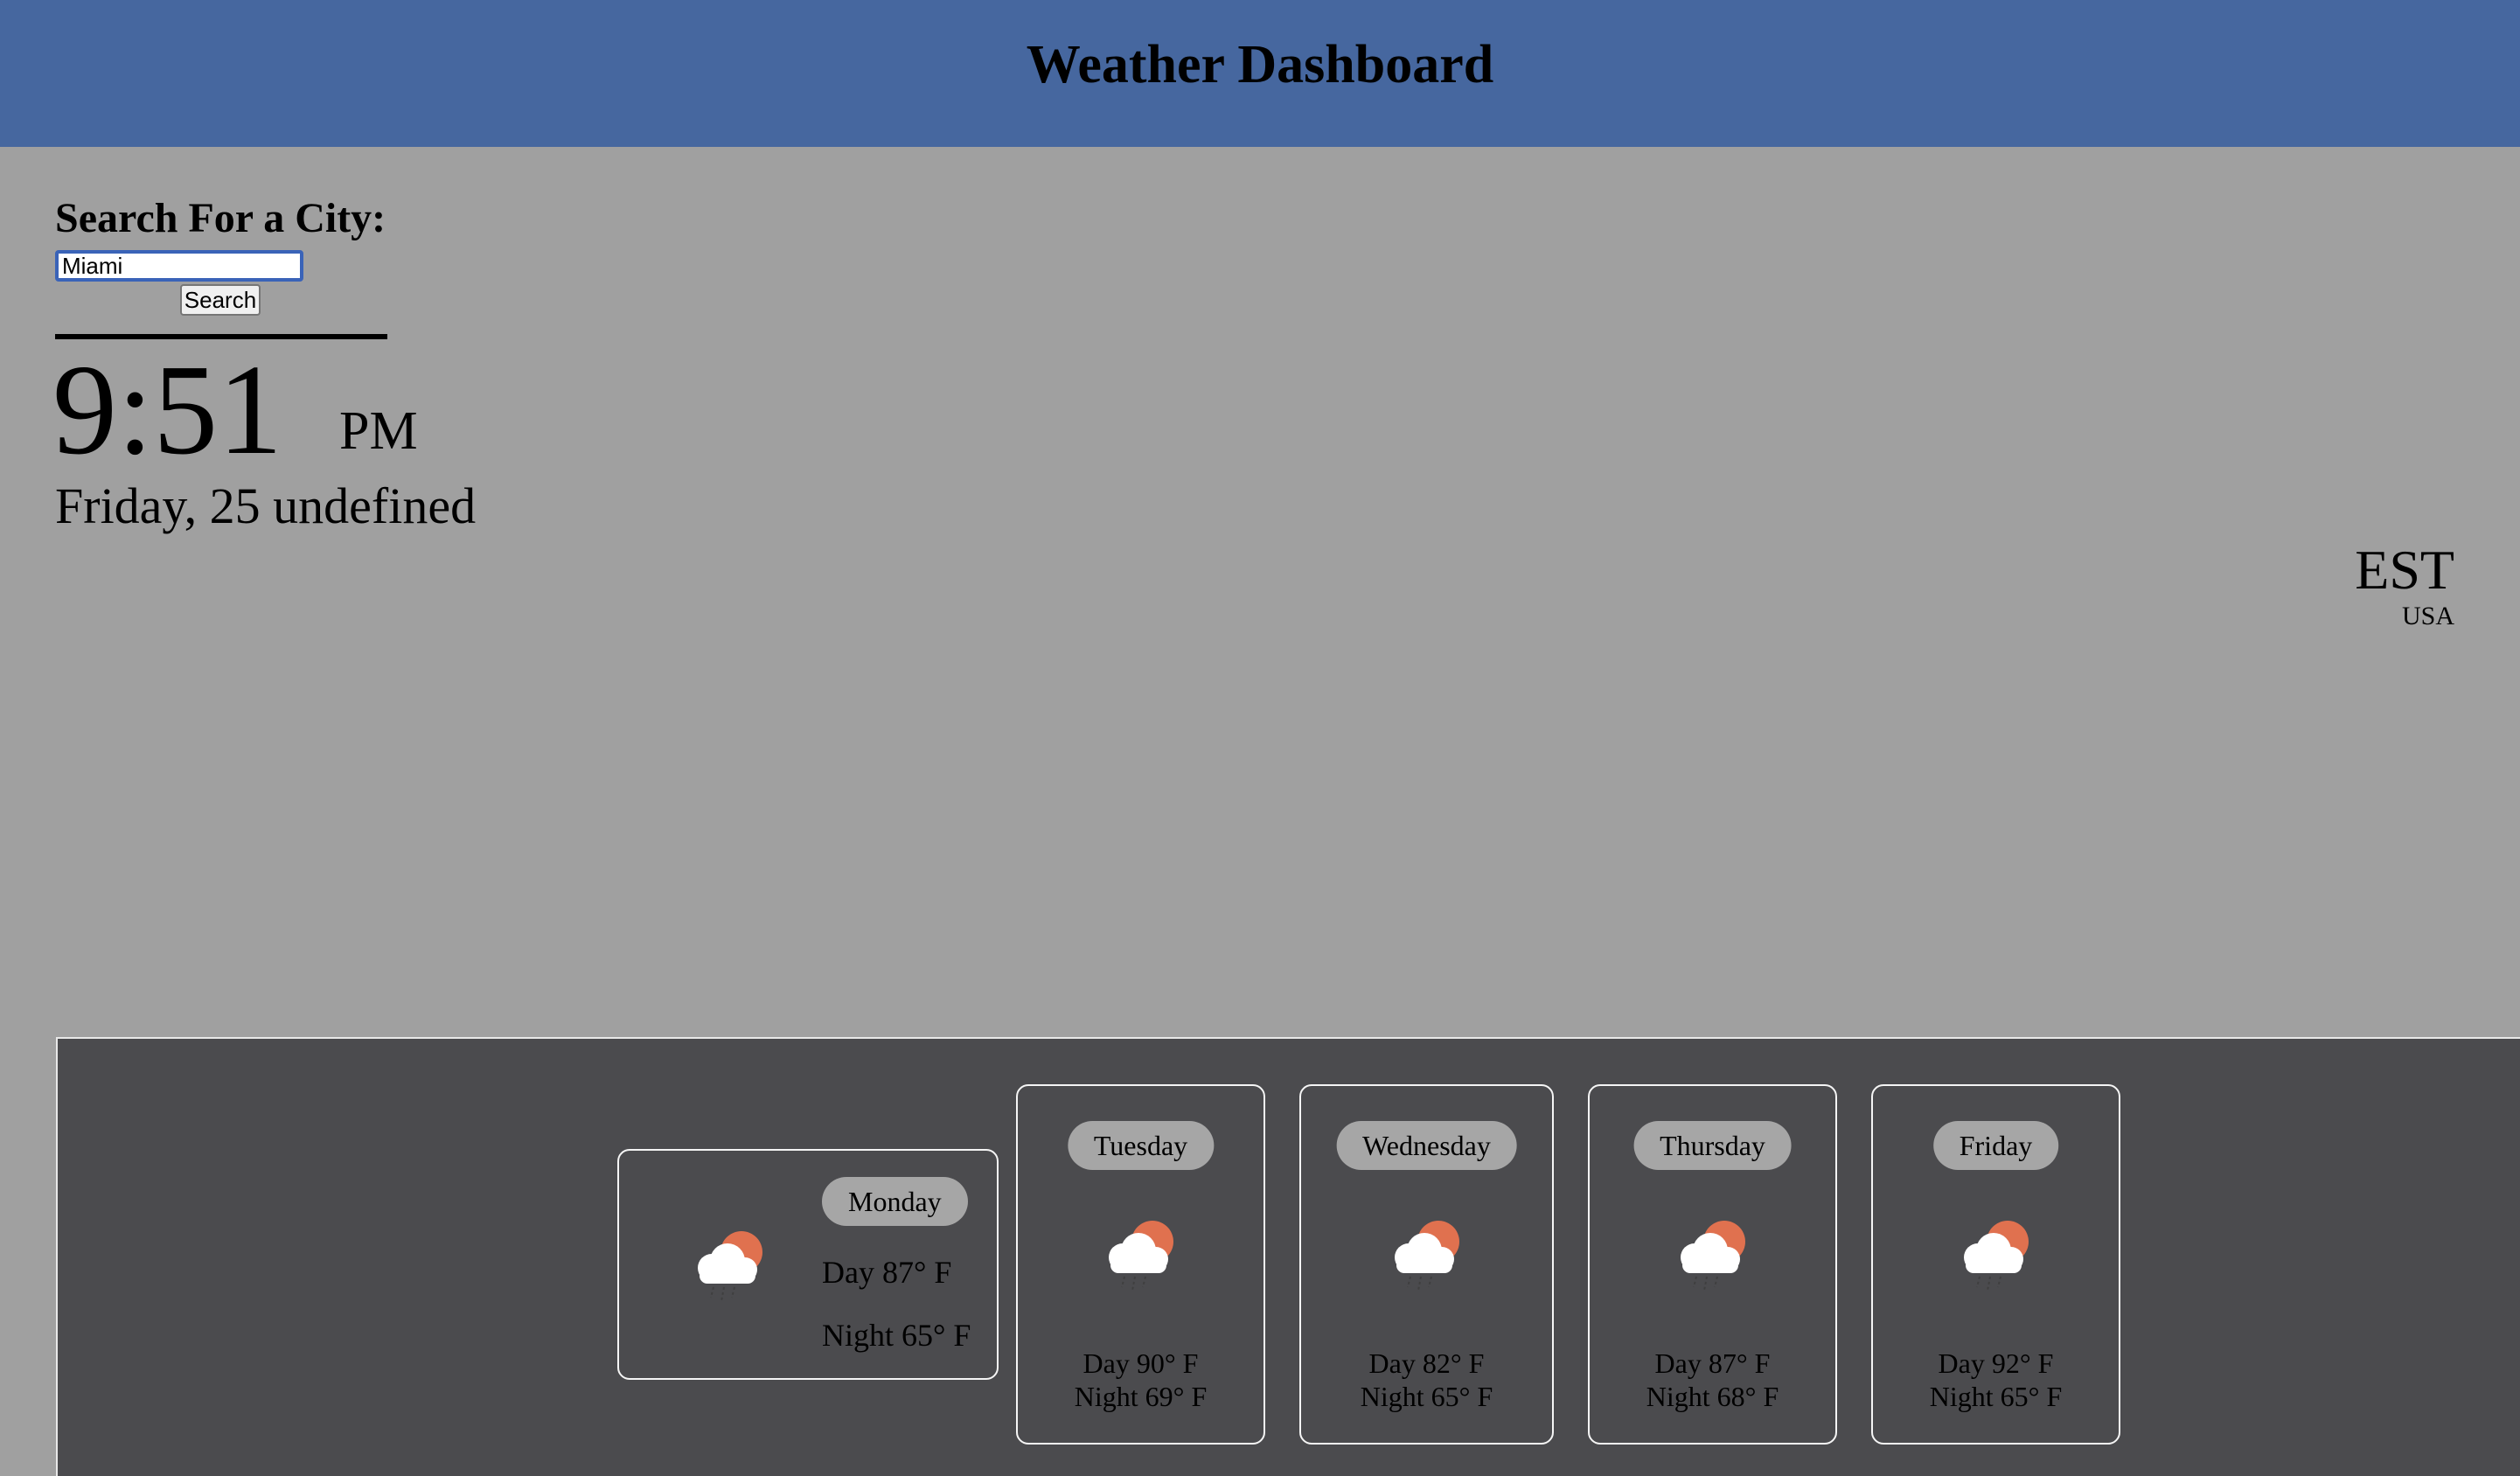  I want to click on forecast-night-temp: Night 69° F, so click(1141, 1396).